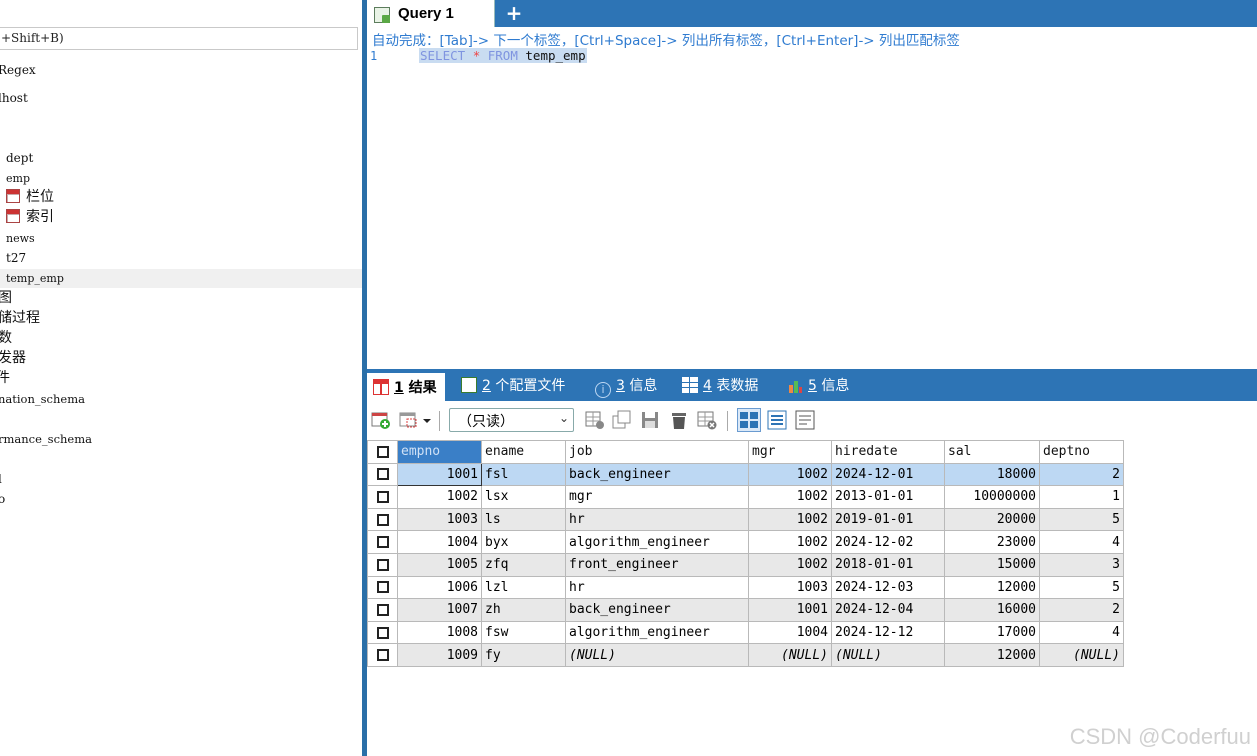 This screenshot has width=1257, height=756. I want to click on delete-icon, so click(679, 420).